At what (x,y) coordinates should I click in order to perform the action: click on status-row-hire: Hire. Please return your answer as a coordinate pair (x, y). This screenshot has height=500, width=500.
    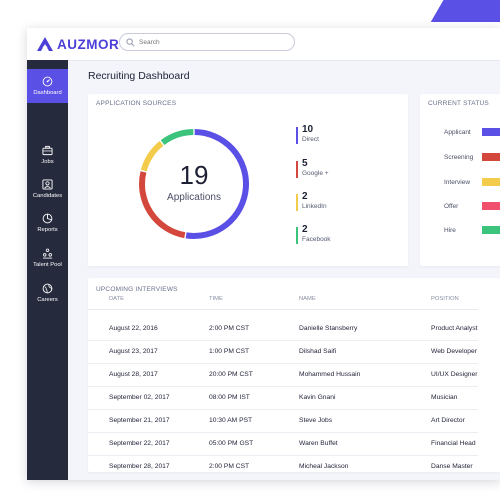
    Looking at the image, I should click on (464, 231).